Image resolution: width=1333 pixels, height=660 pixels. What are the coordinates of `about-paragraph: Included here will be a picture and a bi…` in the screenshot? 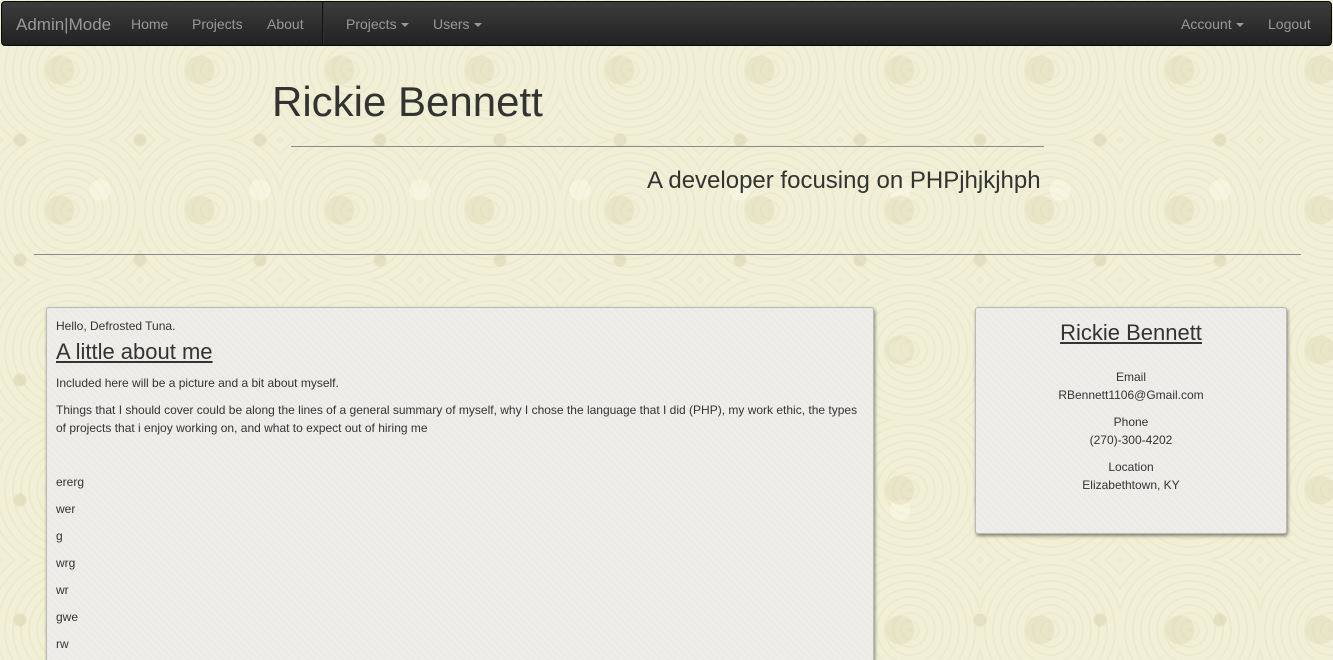 It's located at (197, 383).